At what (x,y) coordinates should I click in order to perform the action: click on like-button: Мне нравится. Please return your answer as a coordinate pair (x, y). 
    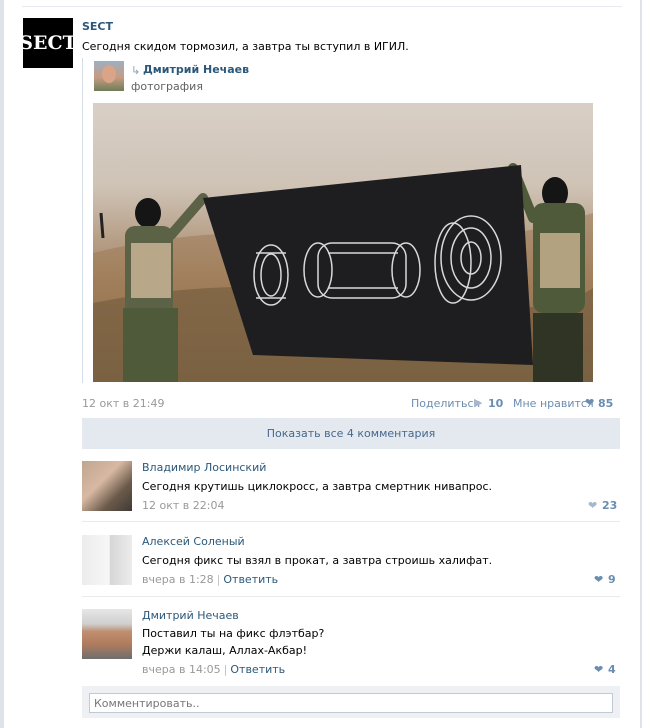
    Looking at the image, I should click on (553, 403).